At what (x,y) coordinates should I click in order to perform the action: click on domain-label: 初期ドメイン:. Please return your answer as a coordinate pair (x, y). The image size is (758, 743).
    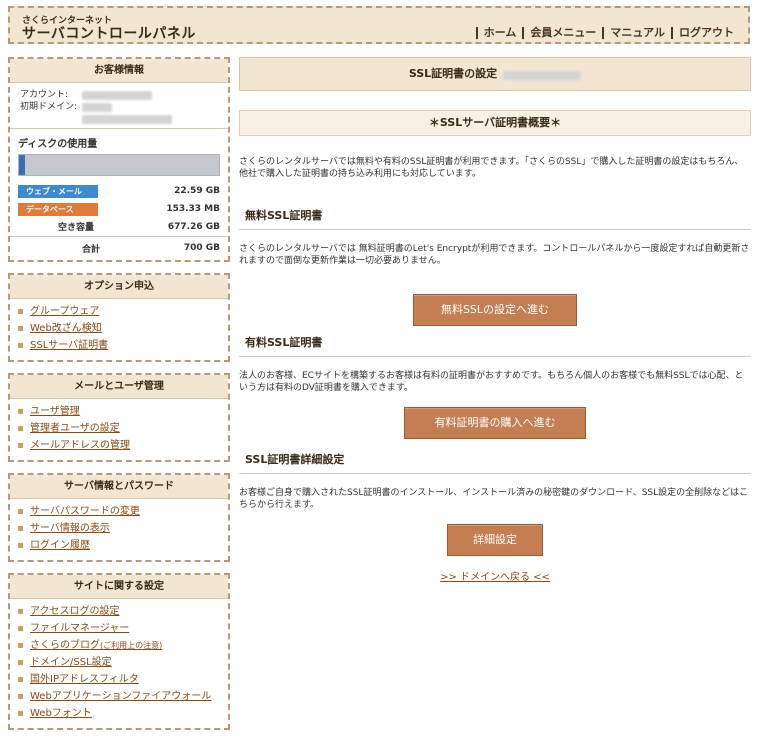
    Looking at the image, I should click on (49, 107).